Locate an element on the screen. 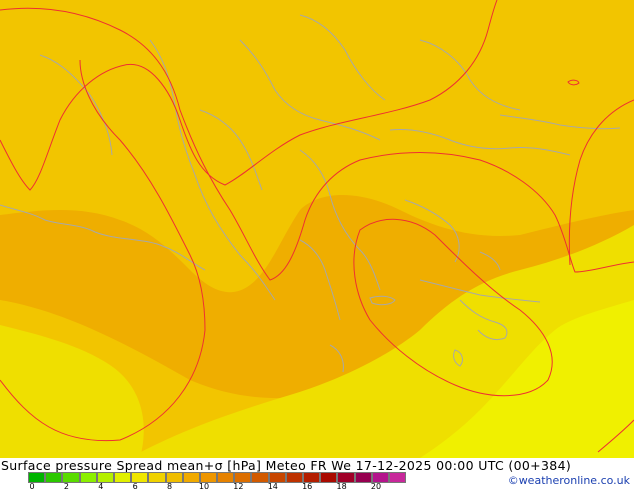 The height and width of the screenshot is (492, 634). credit-link: ©weatheronline.co.uk is located at coordinates (569, 481).